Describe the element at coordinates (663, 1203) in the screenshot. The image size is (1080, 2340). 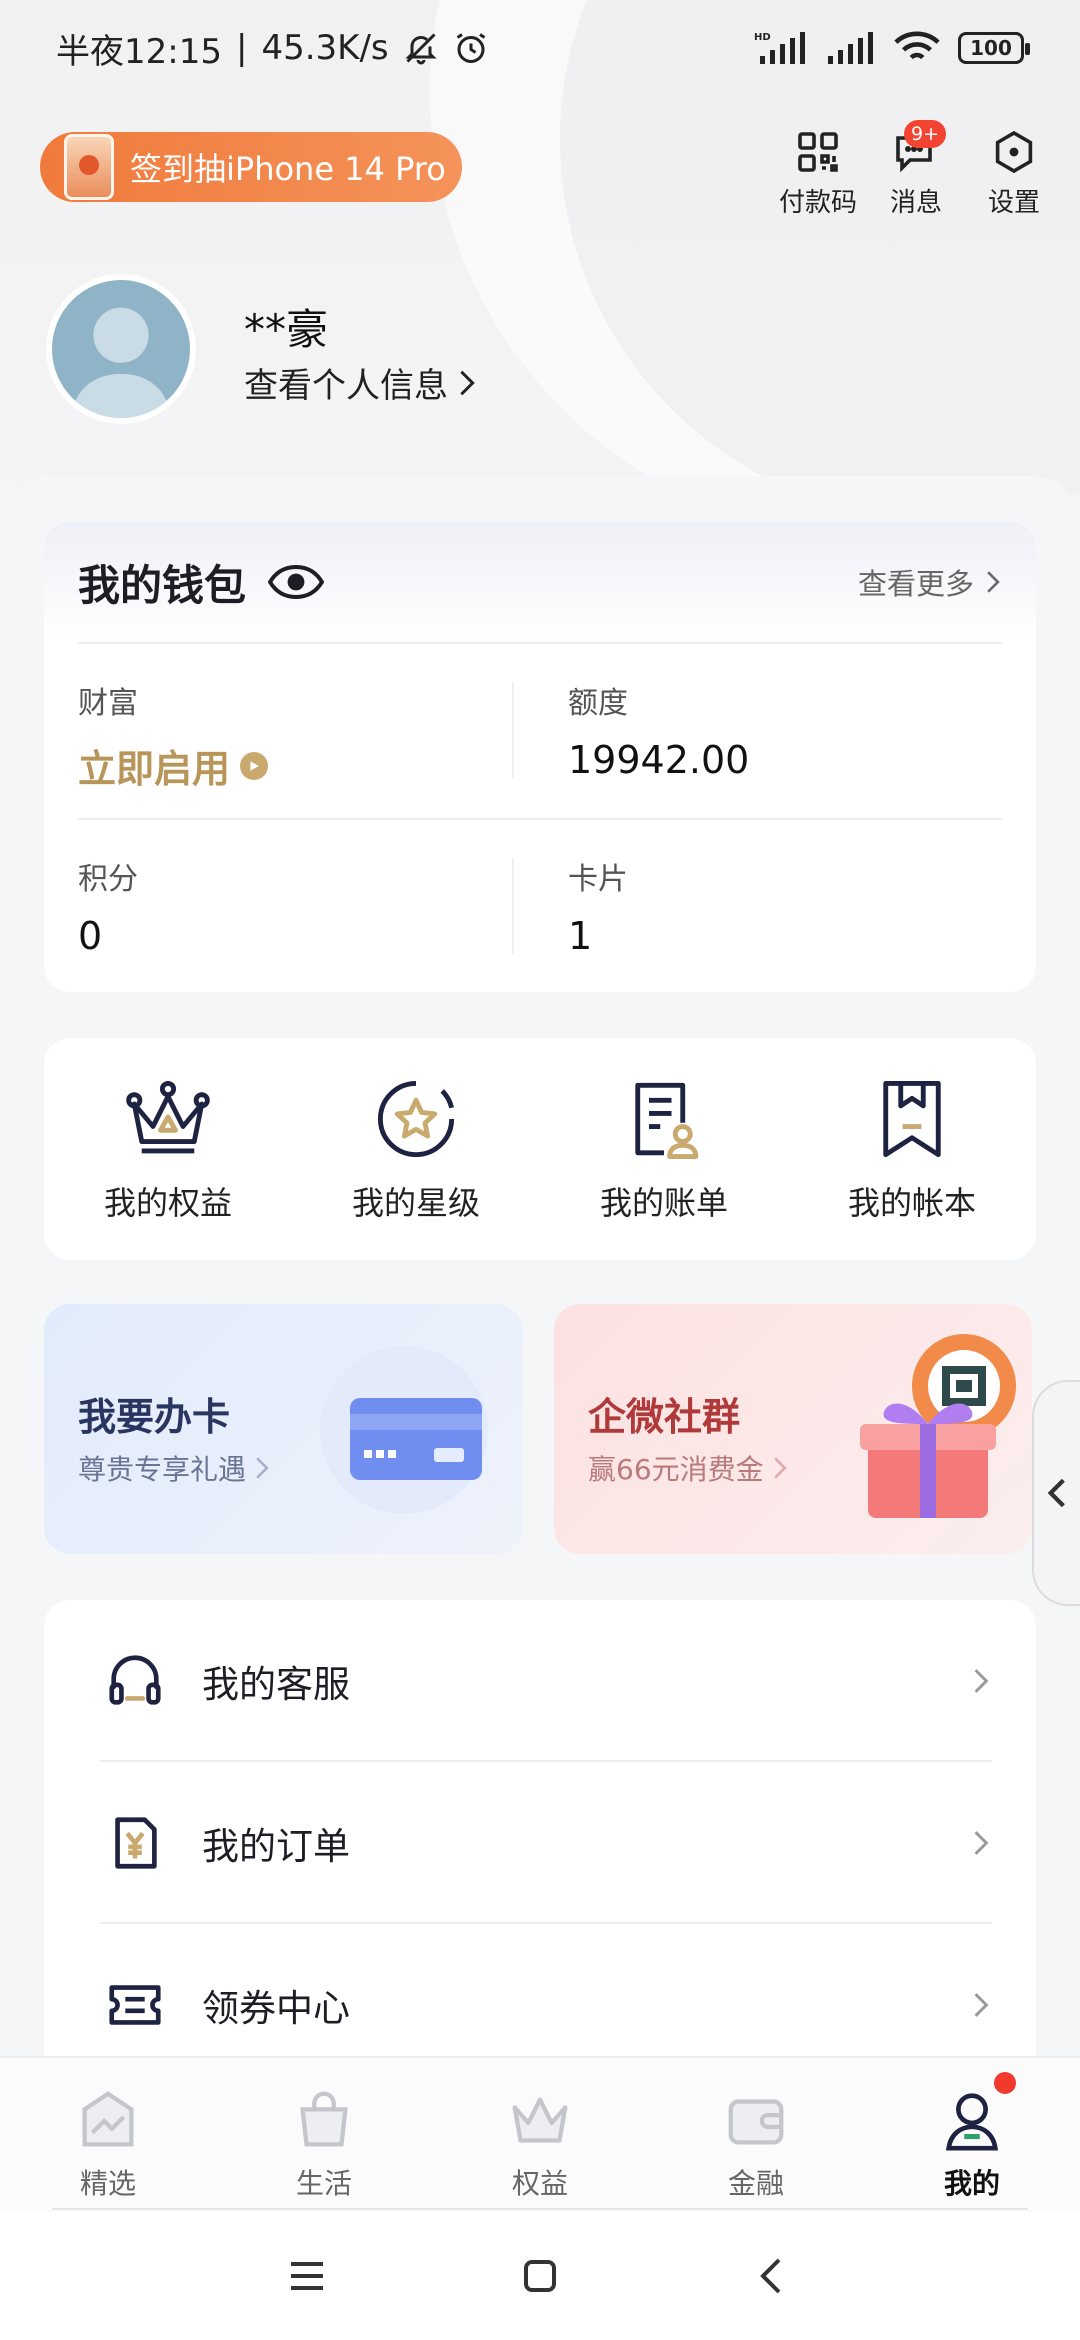
I see `shortcut-bills-label: 我的账单` at that location.